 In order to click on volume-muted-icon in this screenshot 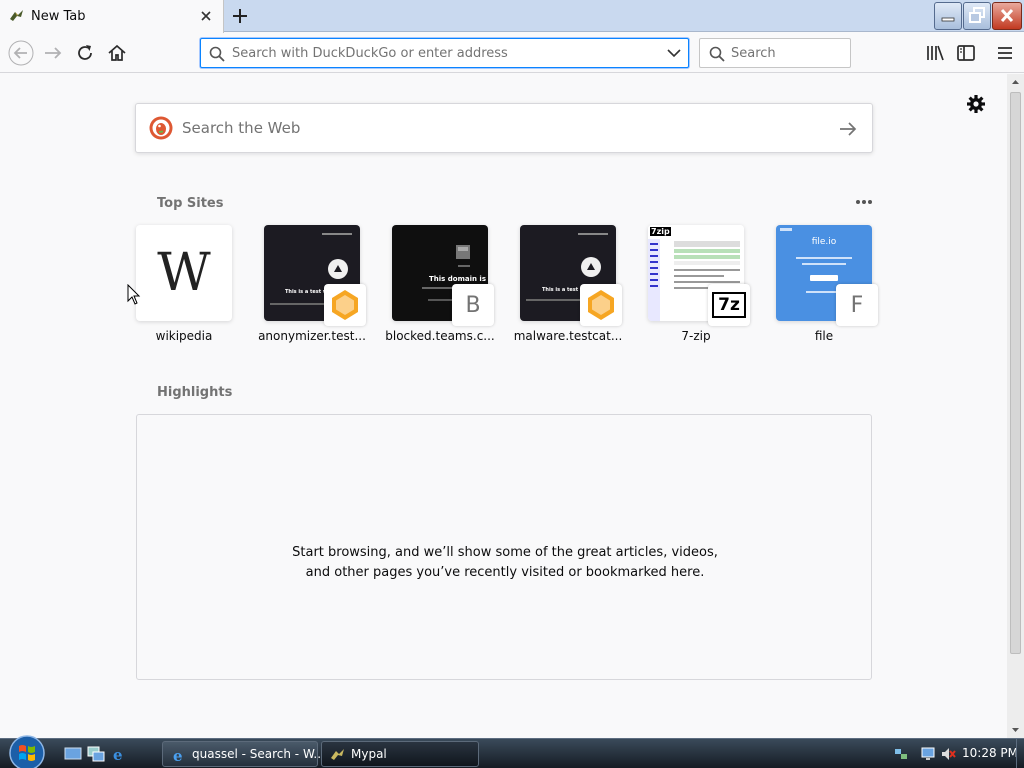, I will do `click(948, 754)`.